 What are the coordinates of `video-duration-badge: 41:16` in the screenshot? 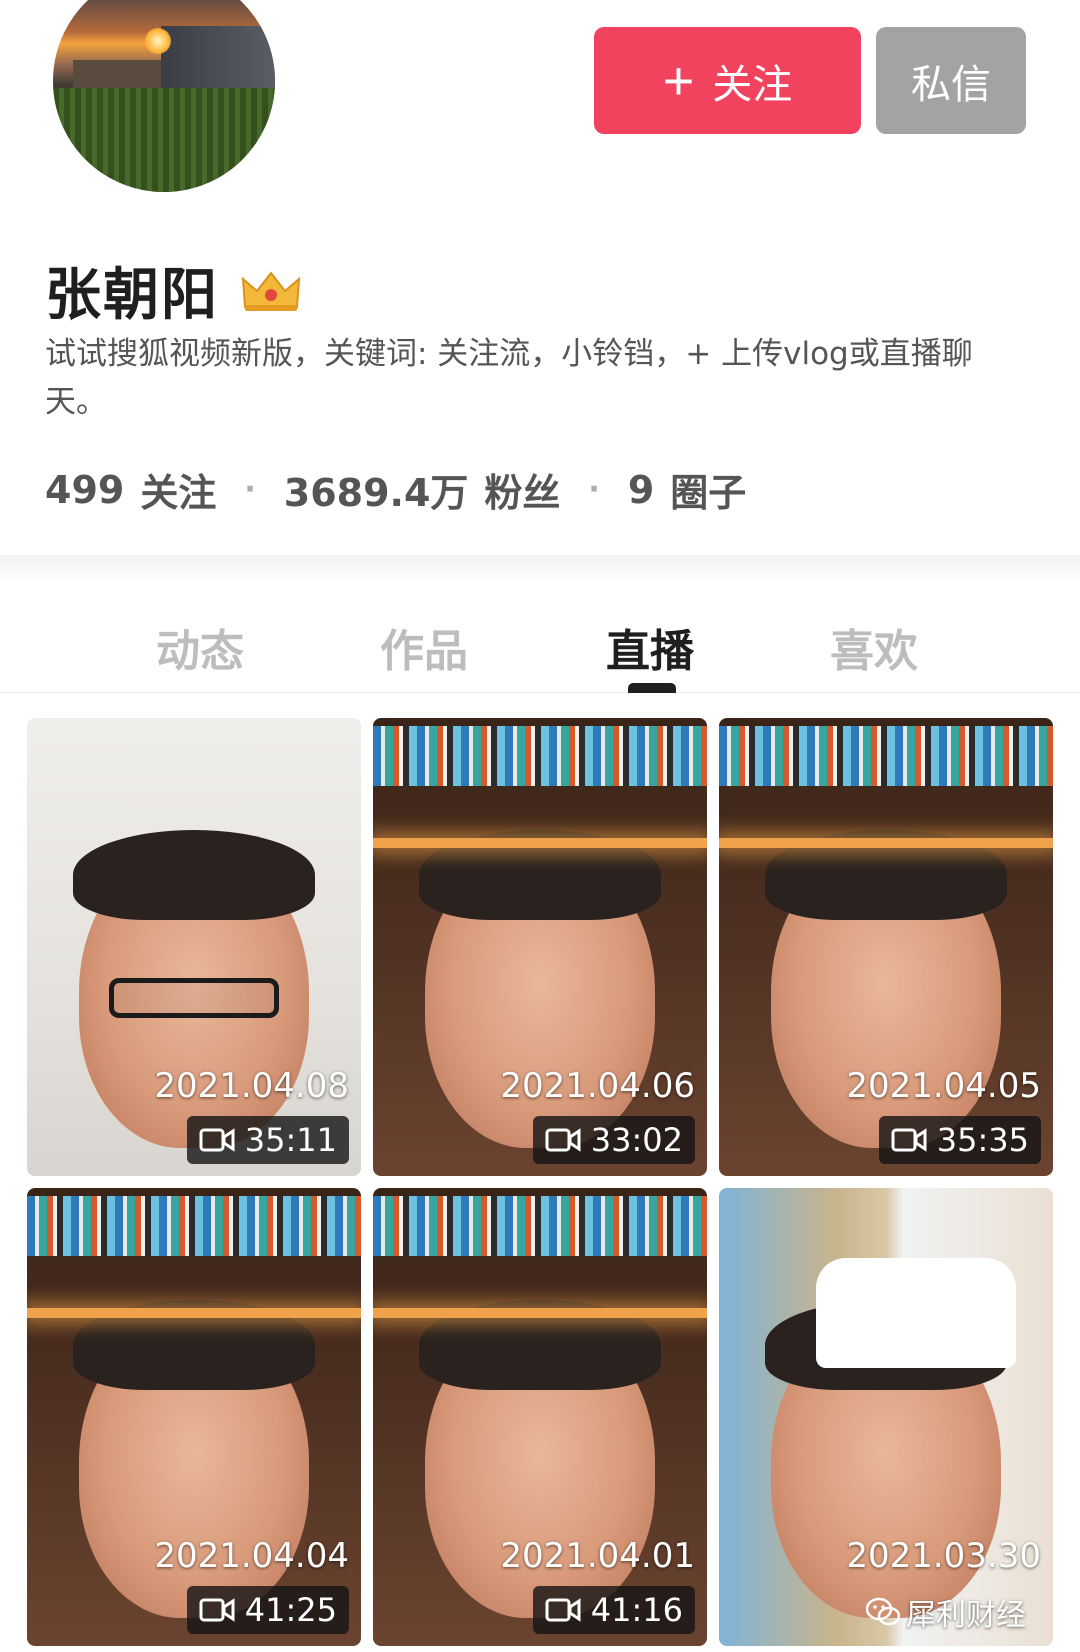 It's located at (613, 1610).